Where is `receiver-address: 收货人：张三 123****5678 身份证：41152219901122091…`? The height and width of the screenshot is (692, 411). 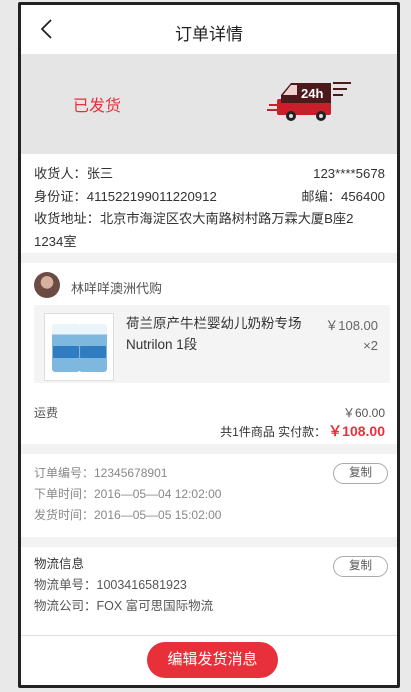 receiver-address: 收货人：张三 123****5678 身份证：41152219901122091… is located at coordinates (209, 203).